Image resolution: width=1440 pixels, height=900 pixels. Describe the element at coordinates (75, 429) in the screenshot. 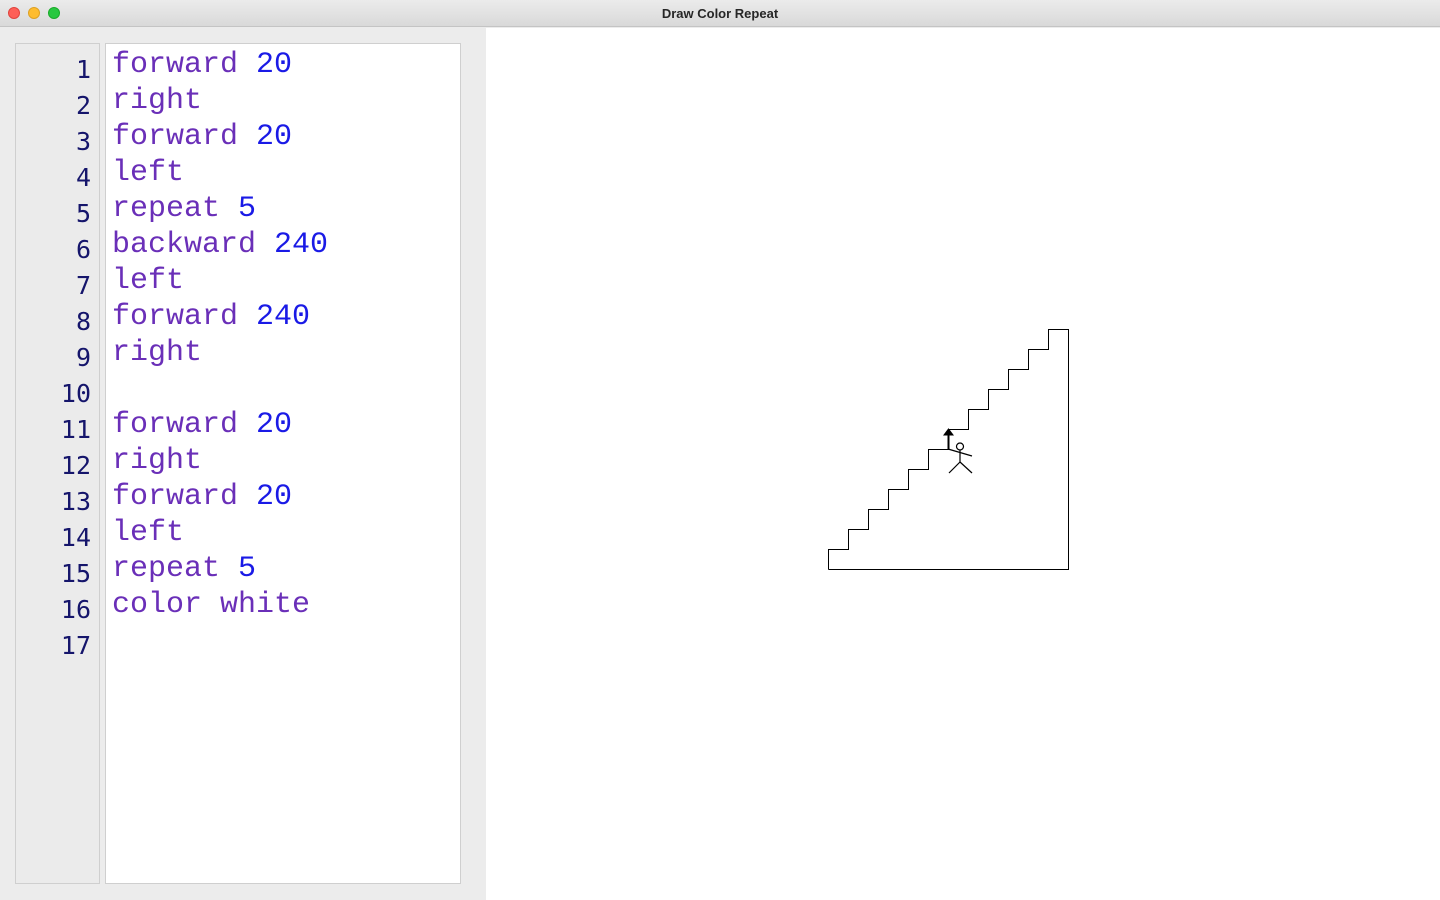

I see `line-number: 11` at that location.